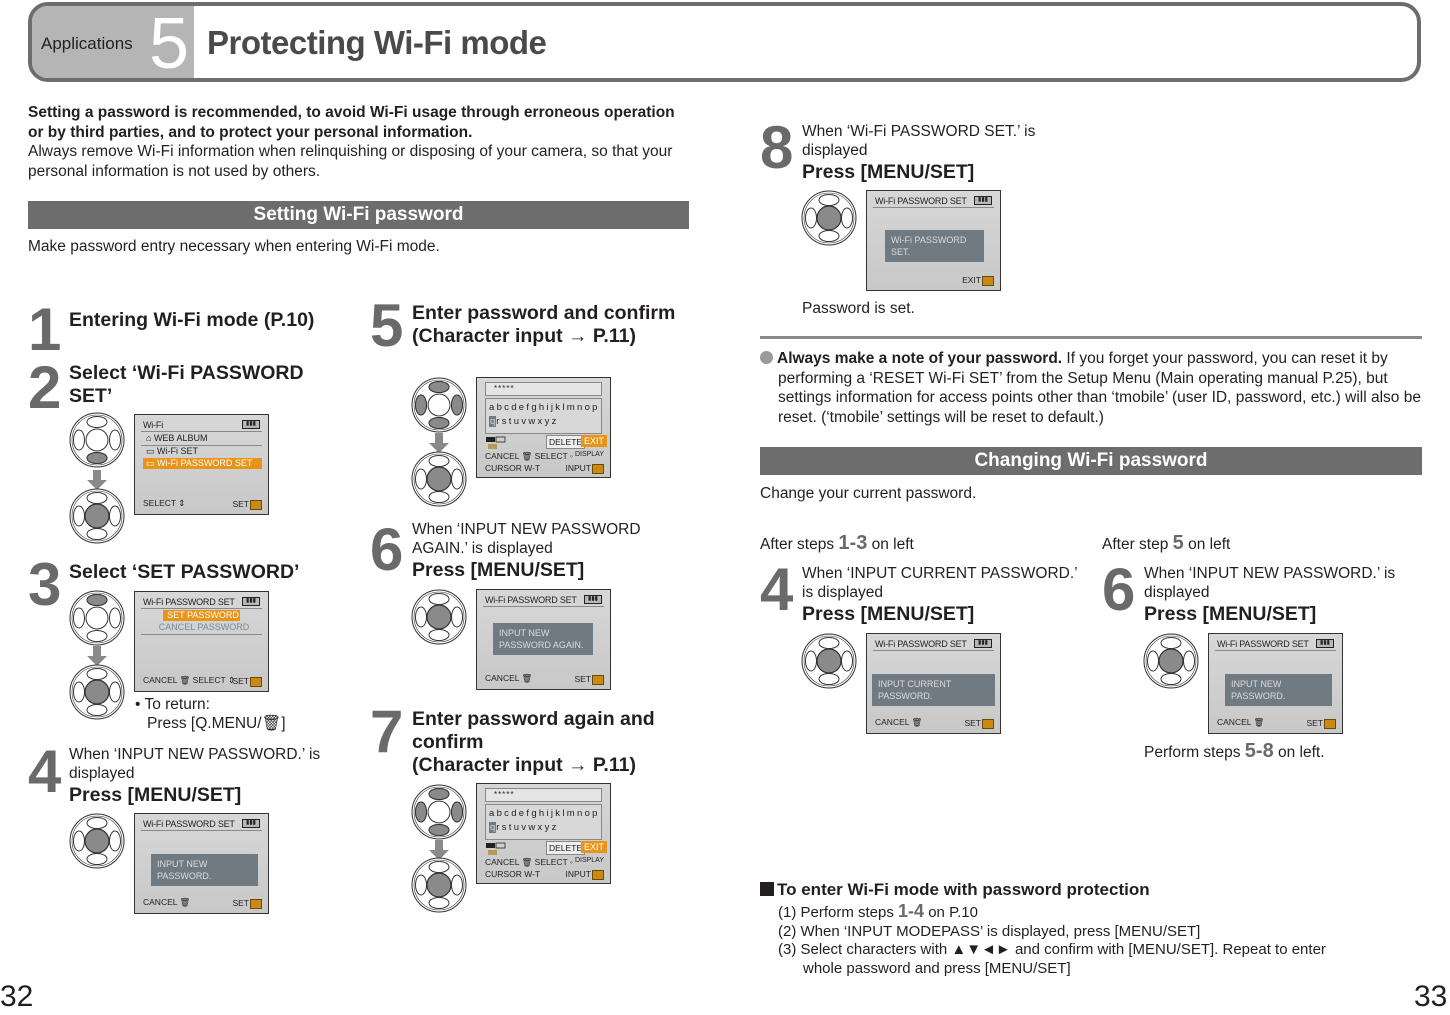  What do you see at coordinates (888, 172) in the screenshot?
I see `step-8-action: Press [MENU/SET]` at bounding box center [888, 172].